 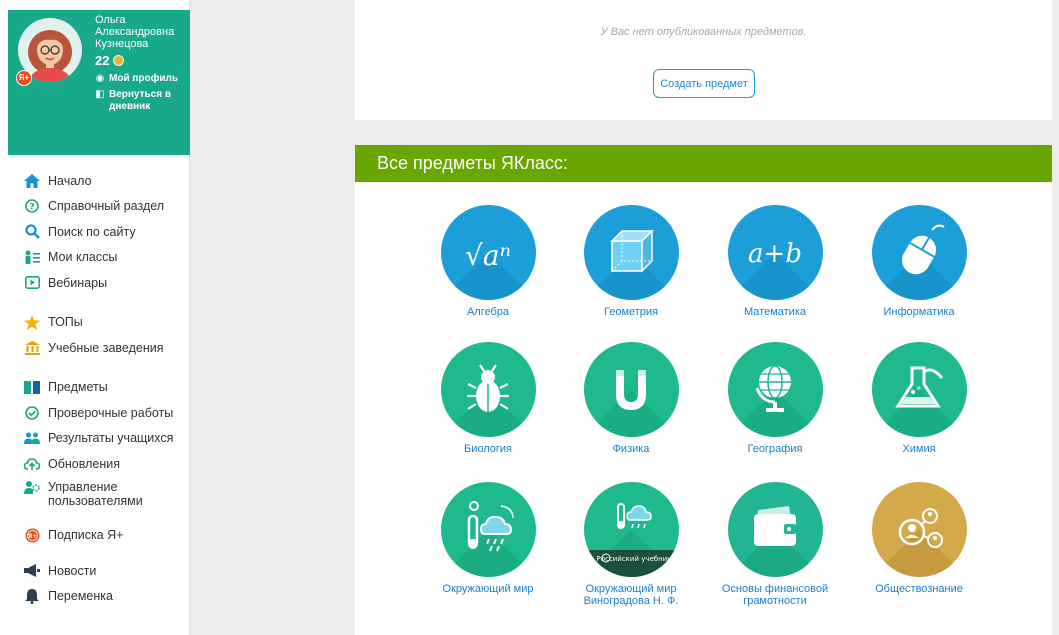 I want to click on bug-icon, so click(x=488, y=389).